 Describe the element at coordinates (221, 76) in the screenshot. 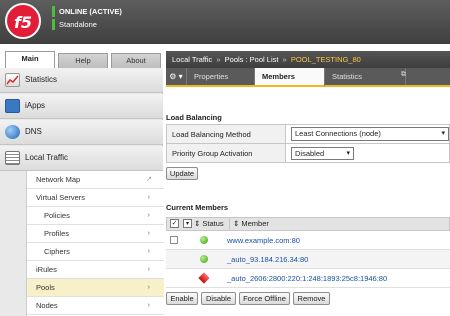

I see `tab-properties: Properties` at that location.